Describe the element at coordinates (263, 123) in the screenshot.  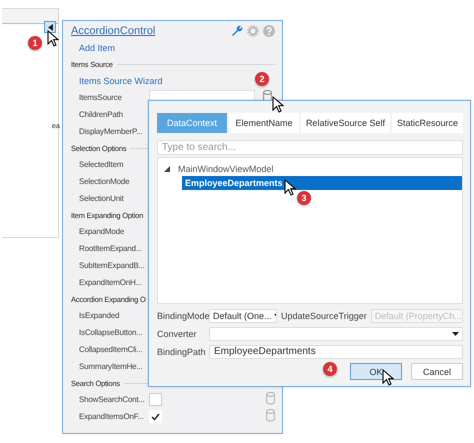
I see `source-tab: ElementName` at that location.